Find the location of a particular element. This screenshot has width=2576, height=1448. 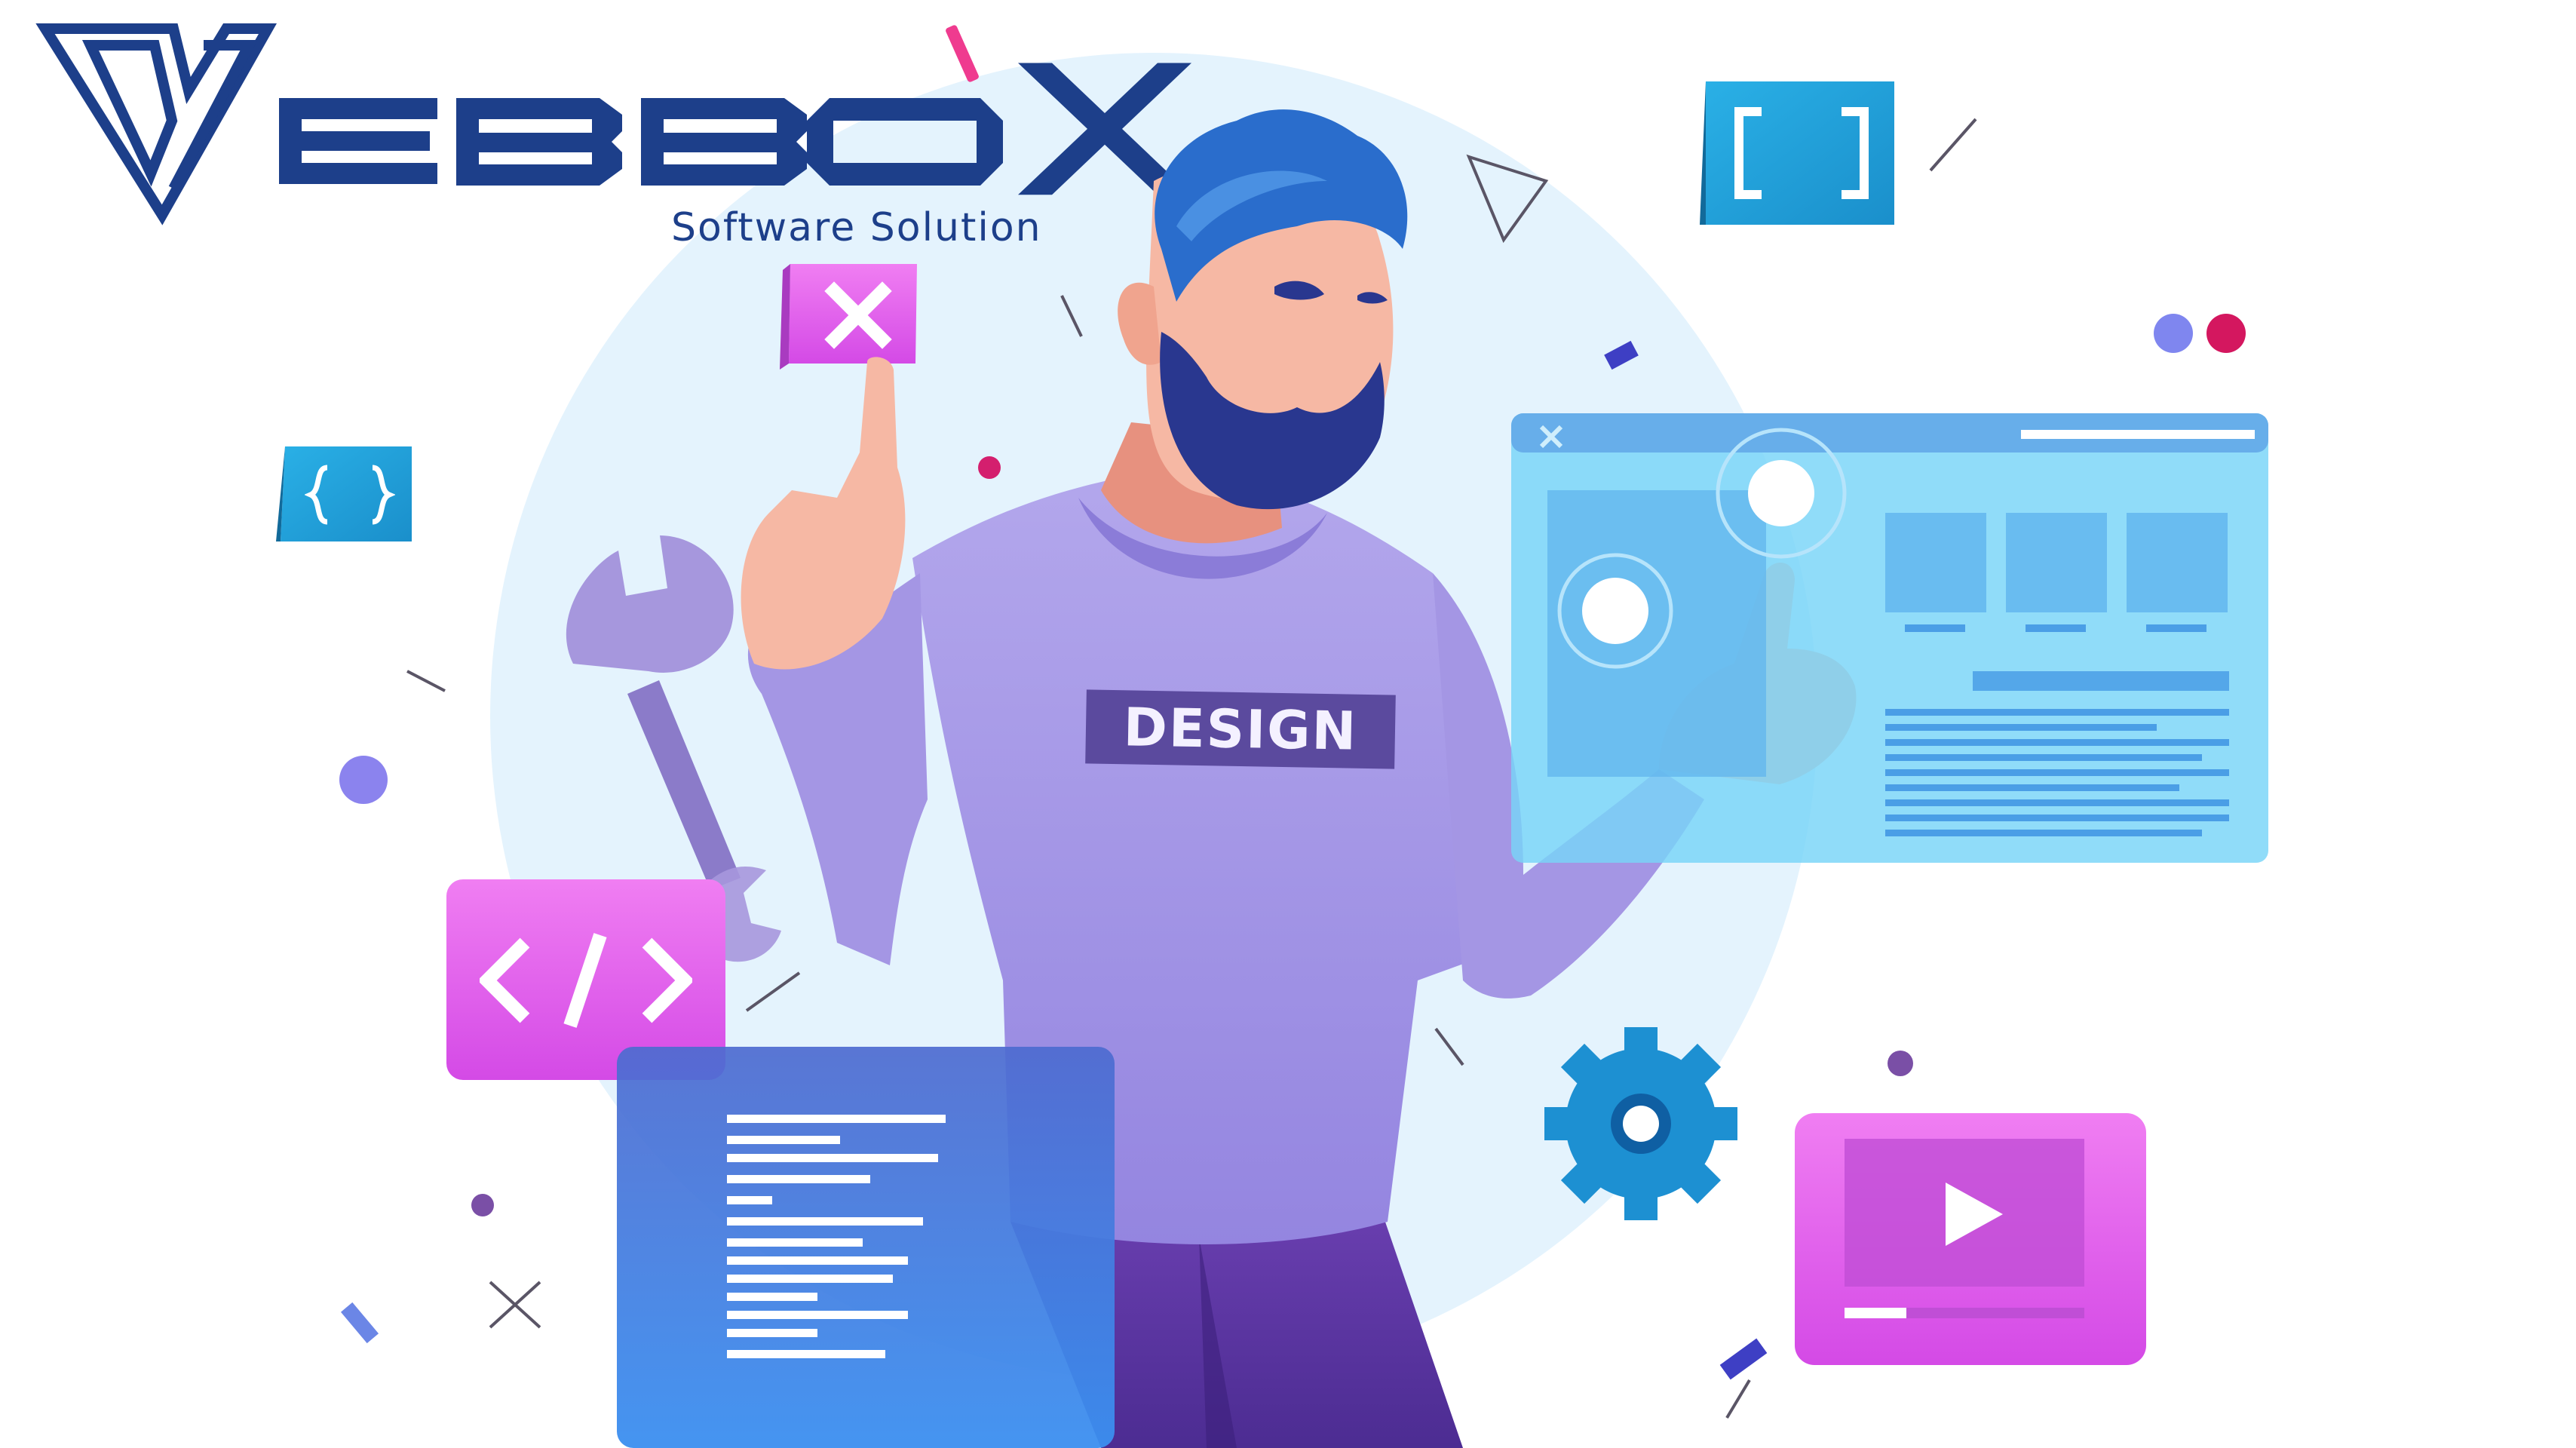

curly-braces-icon is located at coordinates (350, 495).